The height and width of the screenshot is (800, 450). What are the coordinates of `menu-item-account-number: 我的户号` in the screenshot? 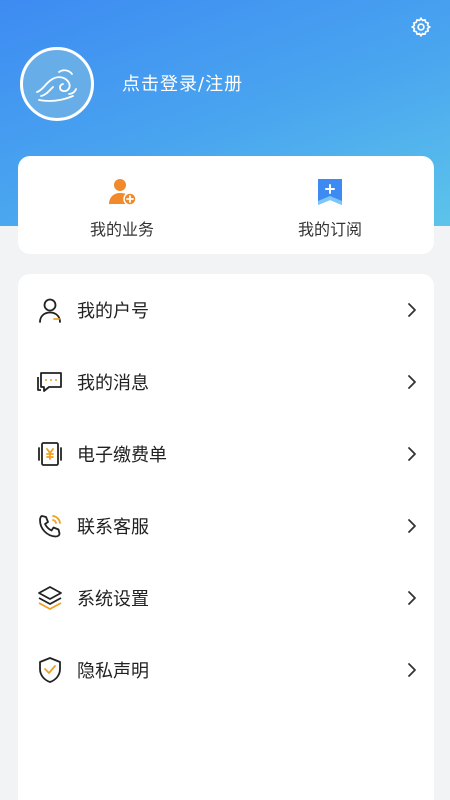 It's located at (226, 310).